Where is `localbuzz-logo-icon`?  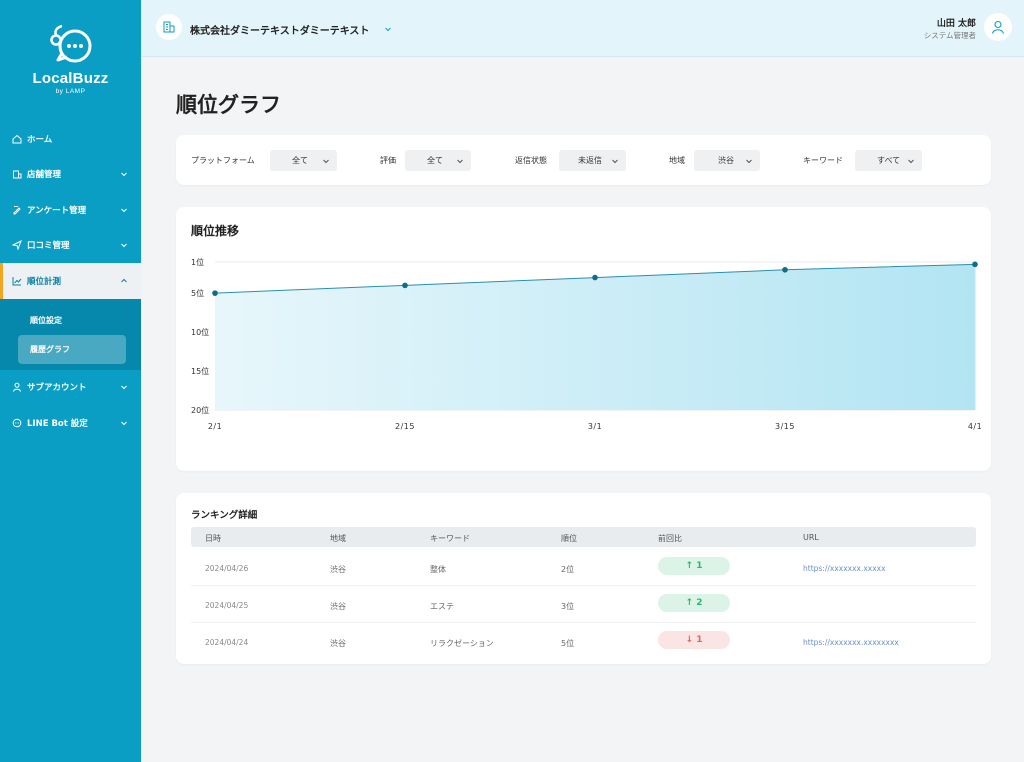 localbuzz-logo-icon is located at coordinates (70, 43).